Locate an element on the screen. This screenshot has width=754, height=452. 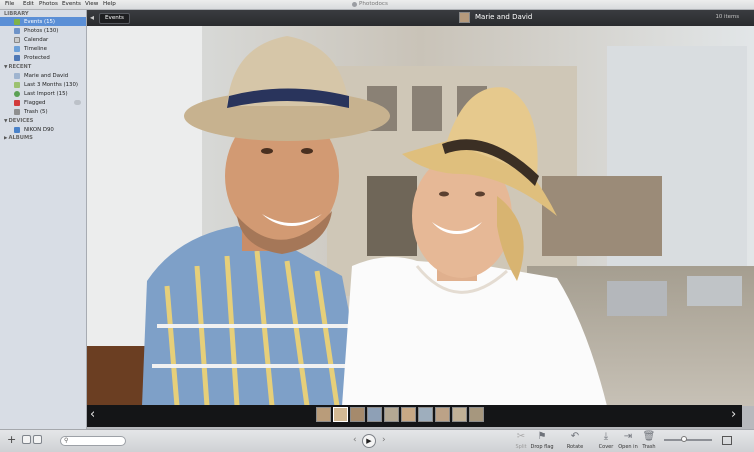
sidebar-item-protected: Protected is located at coordinates (43, 57).